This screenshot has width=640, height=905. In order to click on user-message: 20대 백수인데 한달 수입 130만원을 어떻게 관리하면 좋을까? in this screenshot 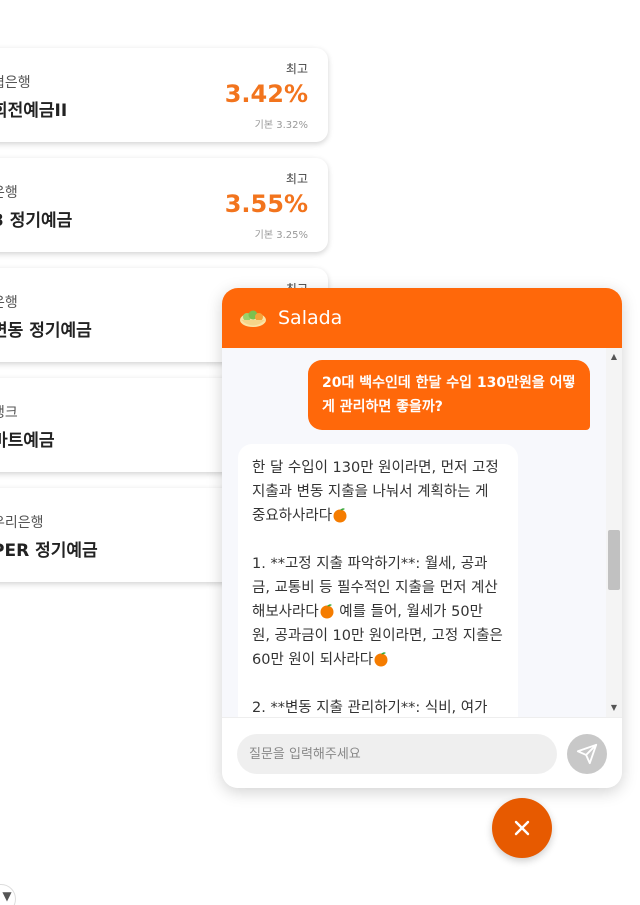, I will do `click(449, 395)`.